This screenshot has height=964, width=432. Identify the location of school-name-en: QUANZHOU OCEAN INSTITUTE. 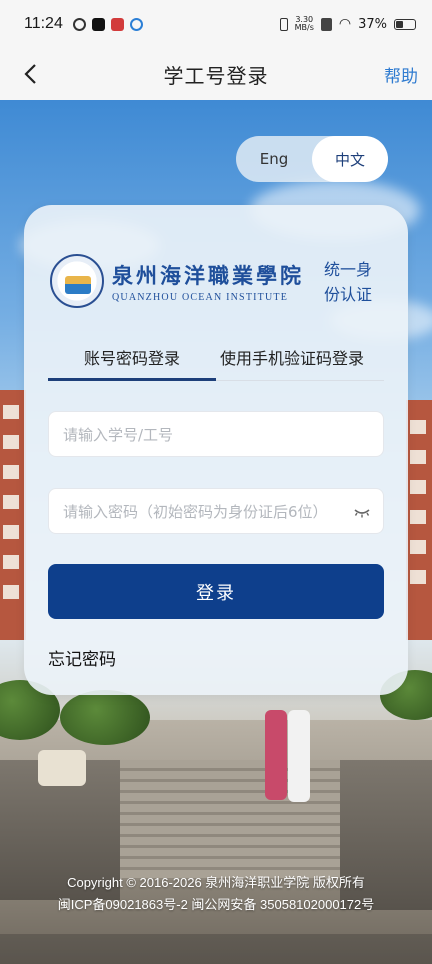
(200, 297).